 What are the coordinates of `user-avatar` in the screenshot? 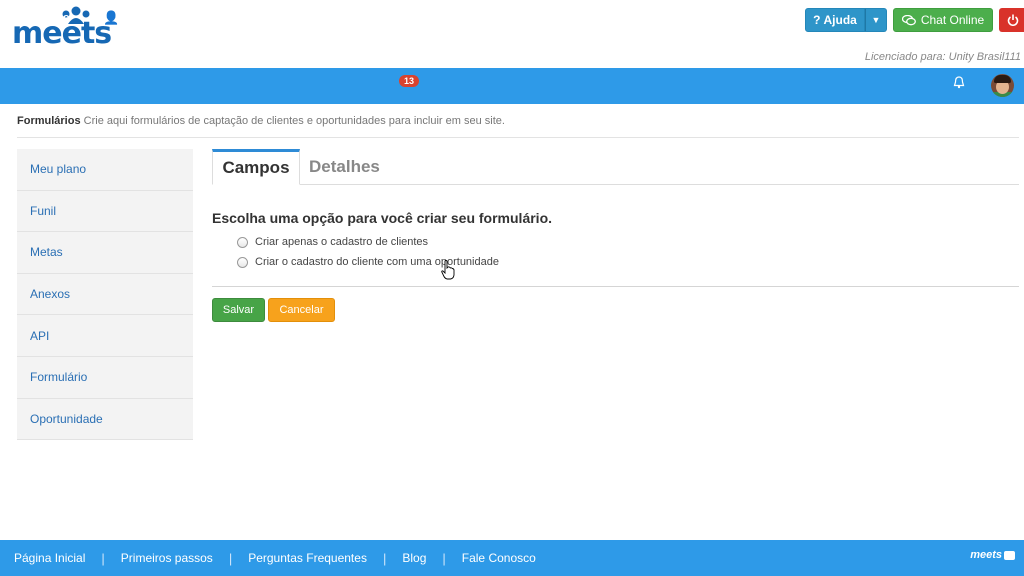 It's located at (1002, 85).